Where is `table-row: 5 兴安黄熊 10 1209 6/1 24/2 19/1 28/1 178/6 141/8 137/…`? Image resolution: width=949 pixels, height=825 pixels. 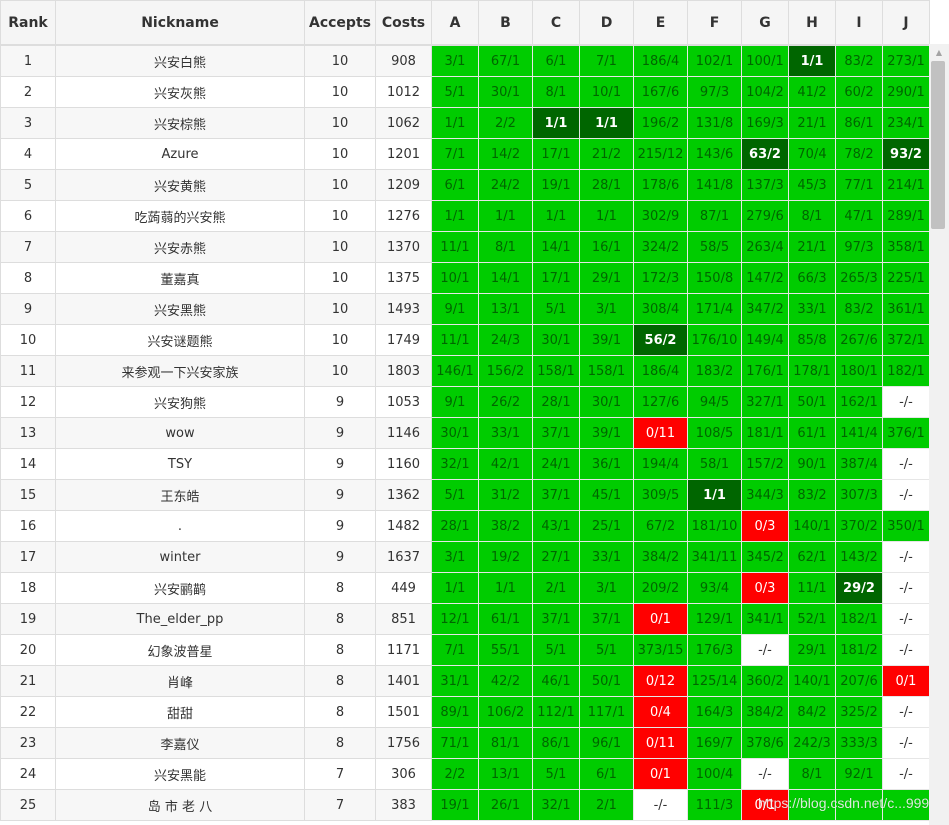 table-row: 5 兴安黄熊 10 1209 6/1 24/2 19/1 28/1 178/6 141/8 137/… is located at coordinates (465, 185).